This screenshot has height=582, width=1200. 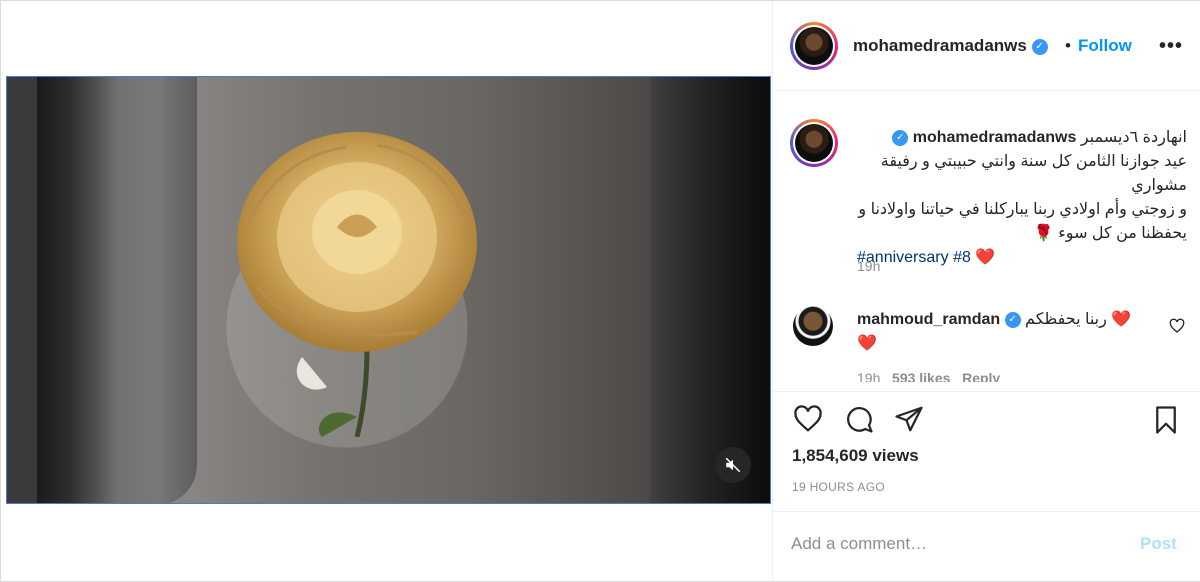 I want to click on comment-bubble-icon, so click(x=859, y=419).